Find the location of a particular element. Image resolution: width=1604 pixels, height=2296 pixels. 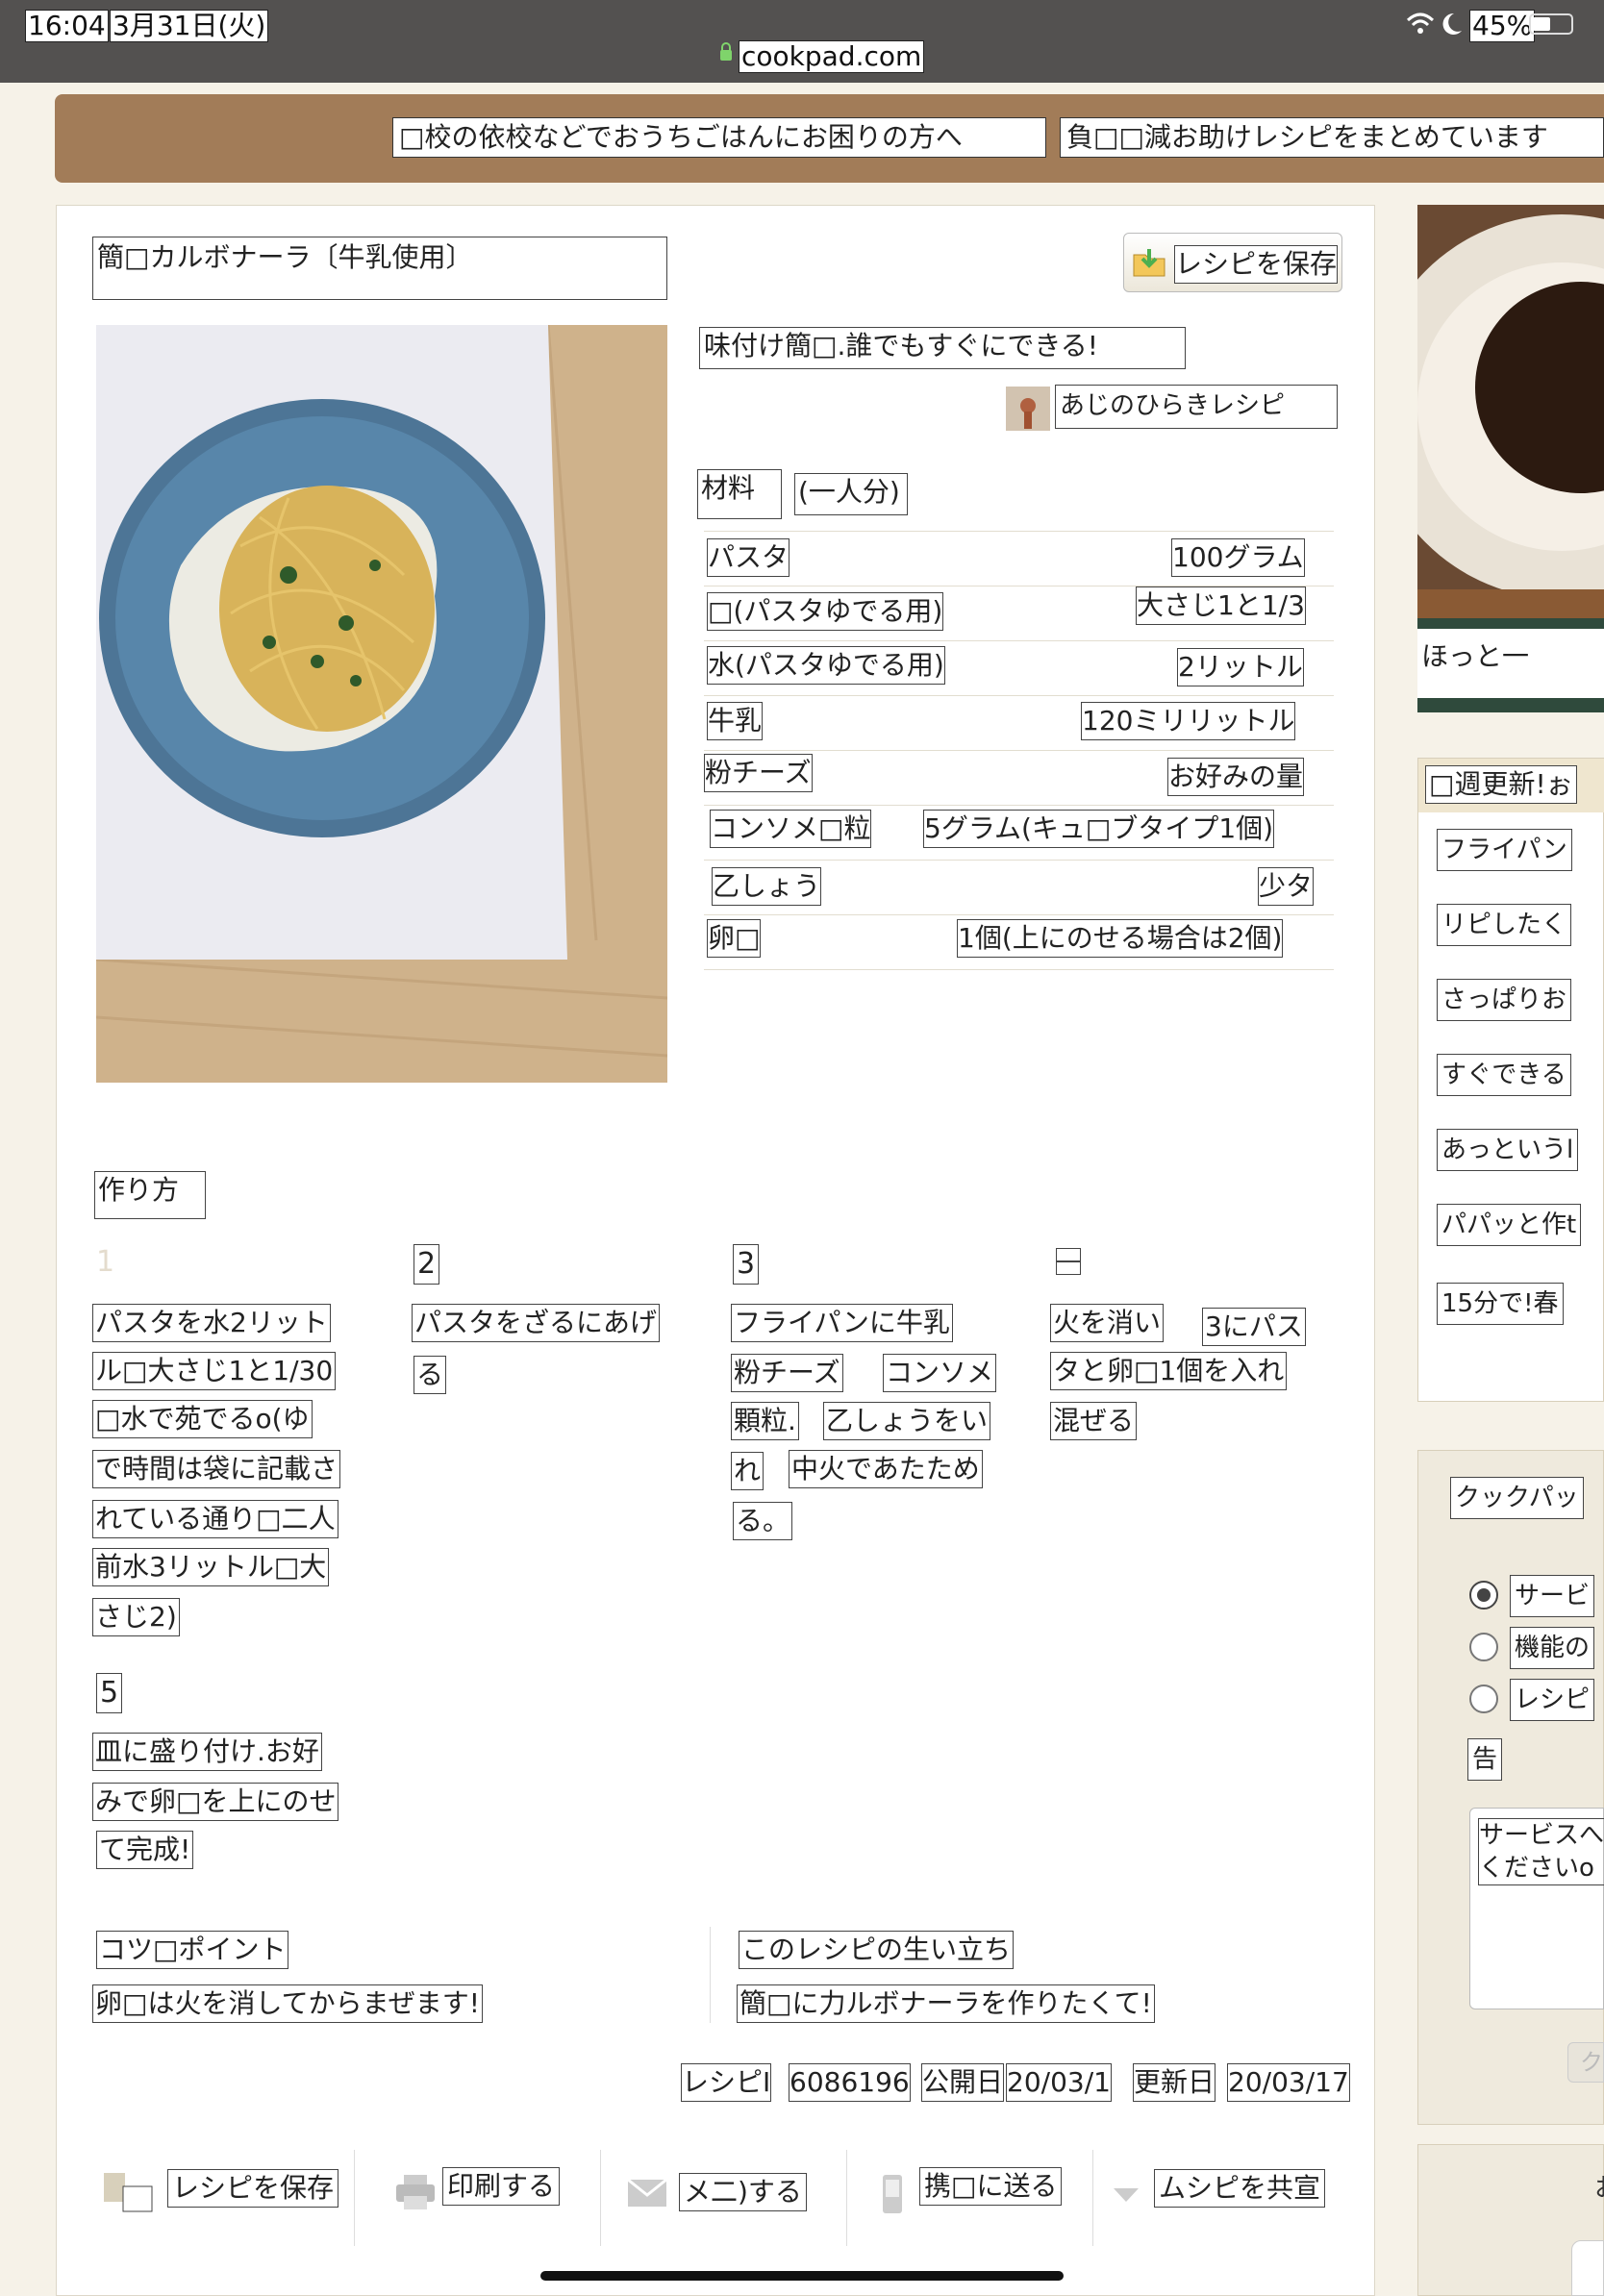

send-to-mobile-action: 携□に送る is located at coordinates (991, 2186).